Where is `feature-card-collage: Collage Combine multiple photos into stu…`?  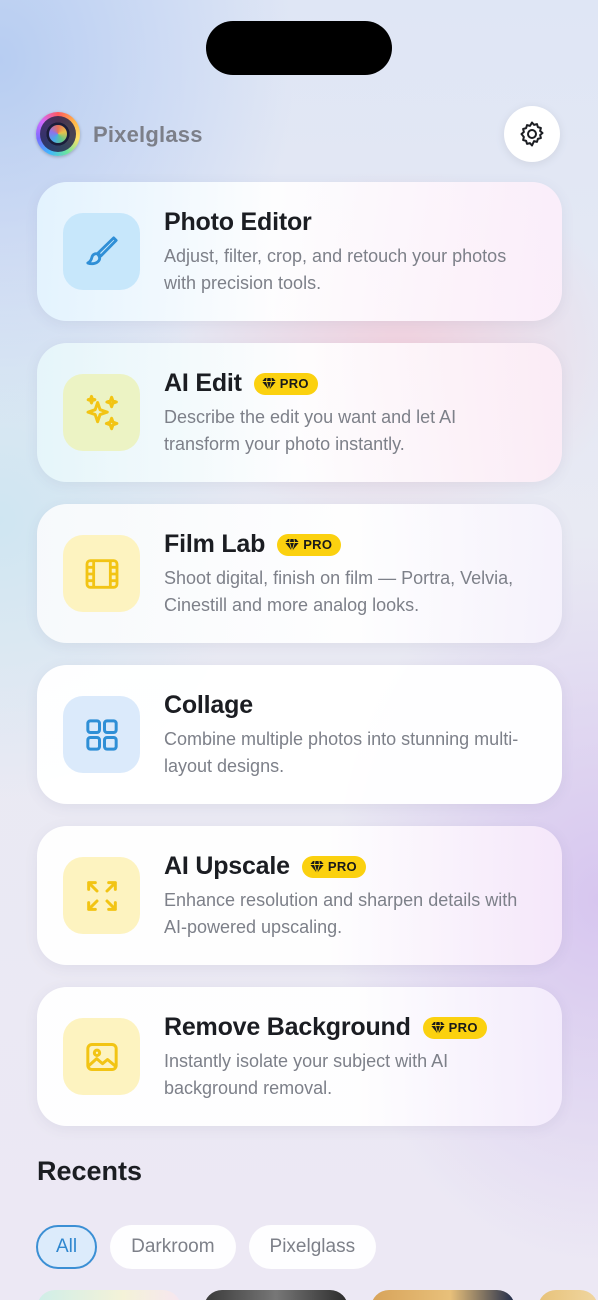 feature-card-collage: Collage Combine multiple photos into stu… is located at coordinates (299, 734).